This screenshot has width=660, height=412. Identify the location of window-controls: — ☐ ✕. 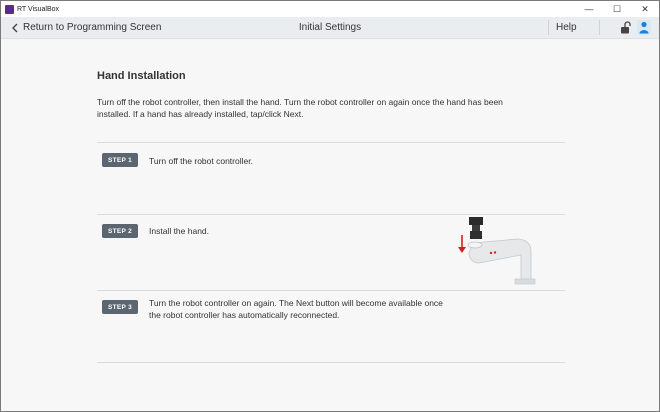
(617, 9).